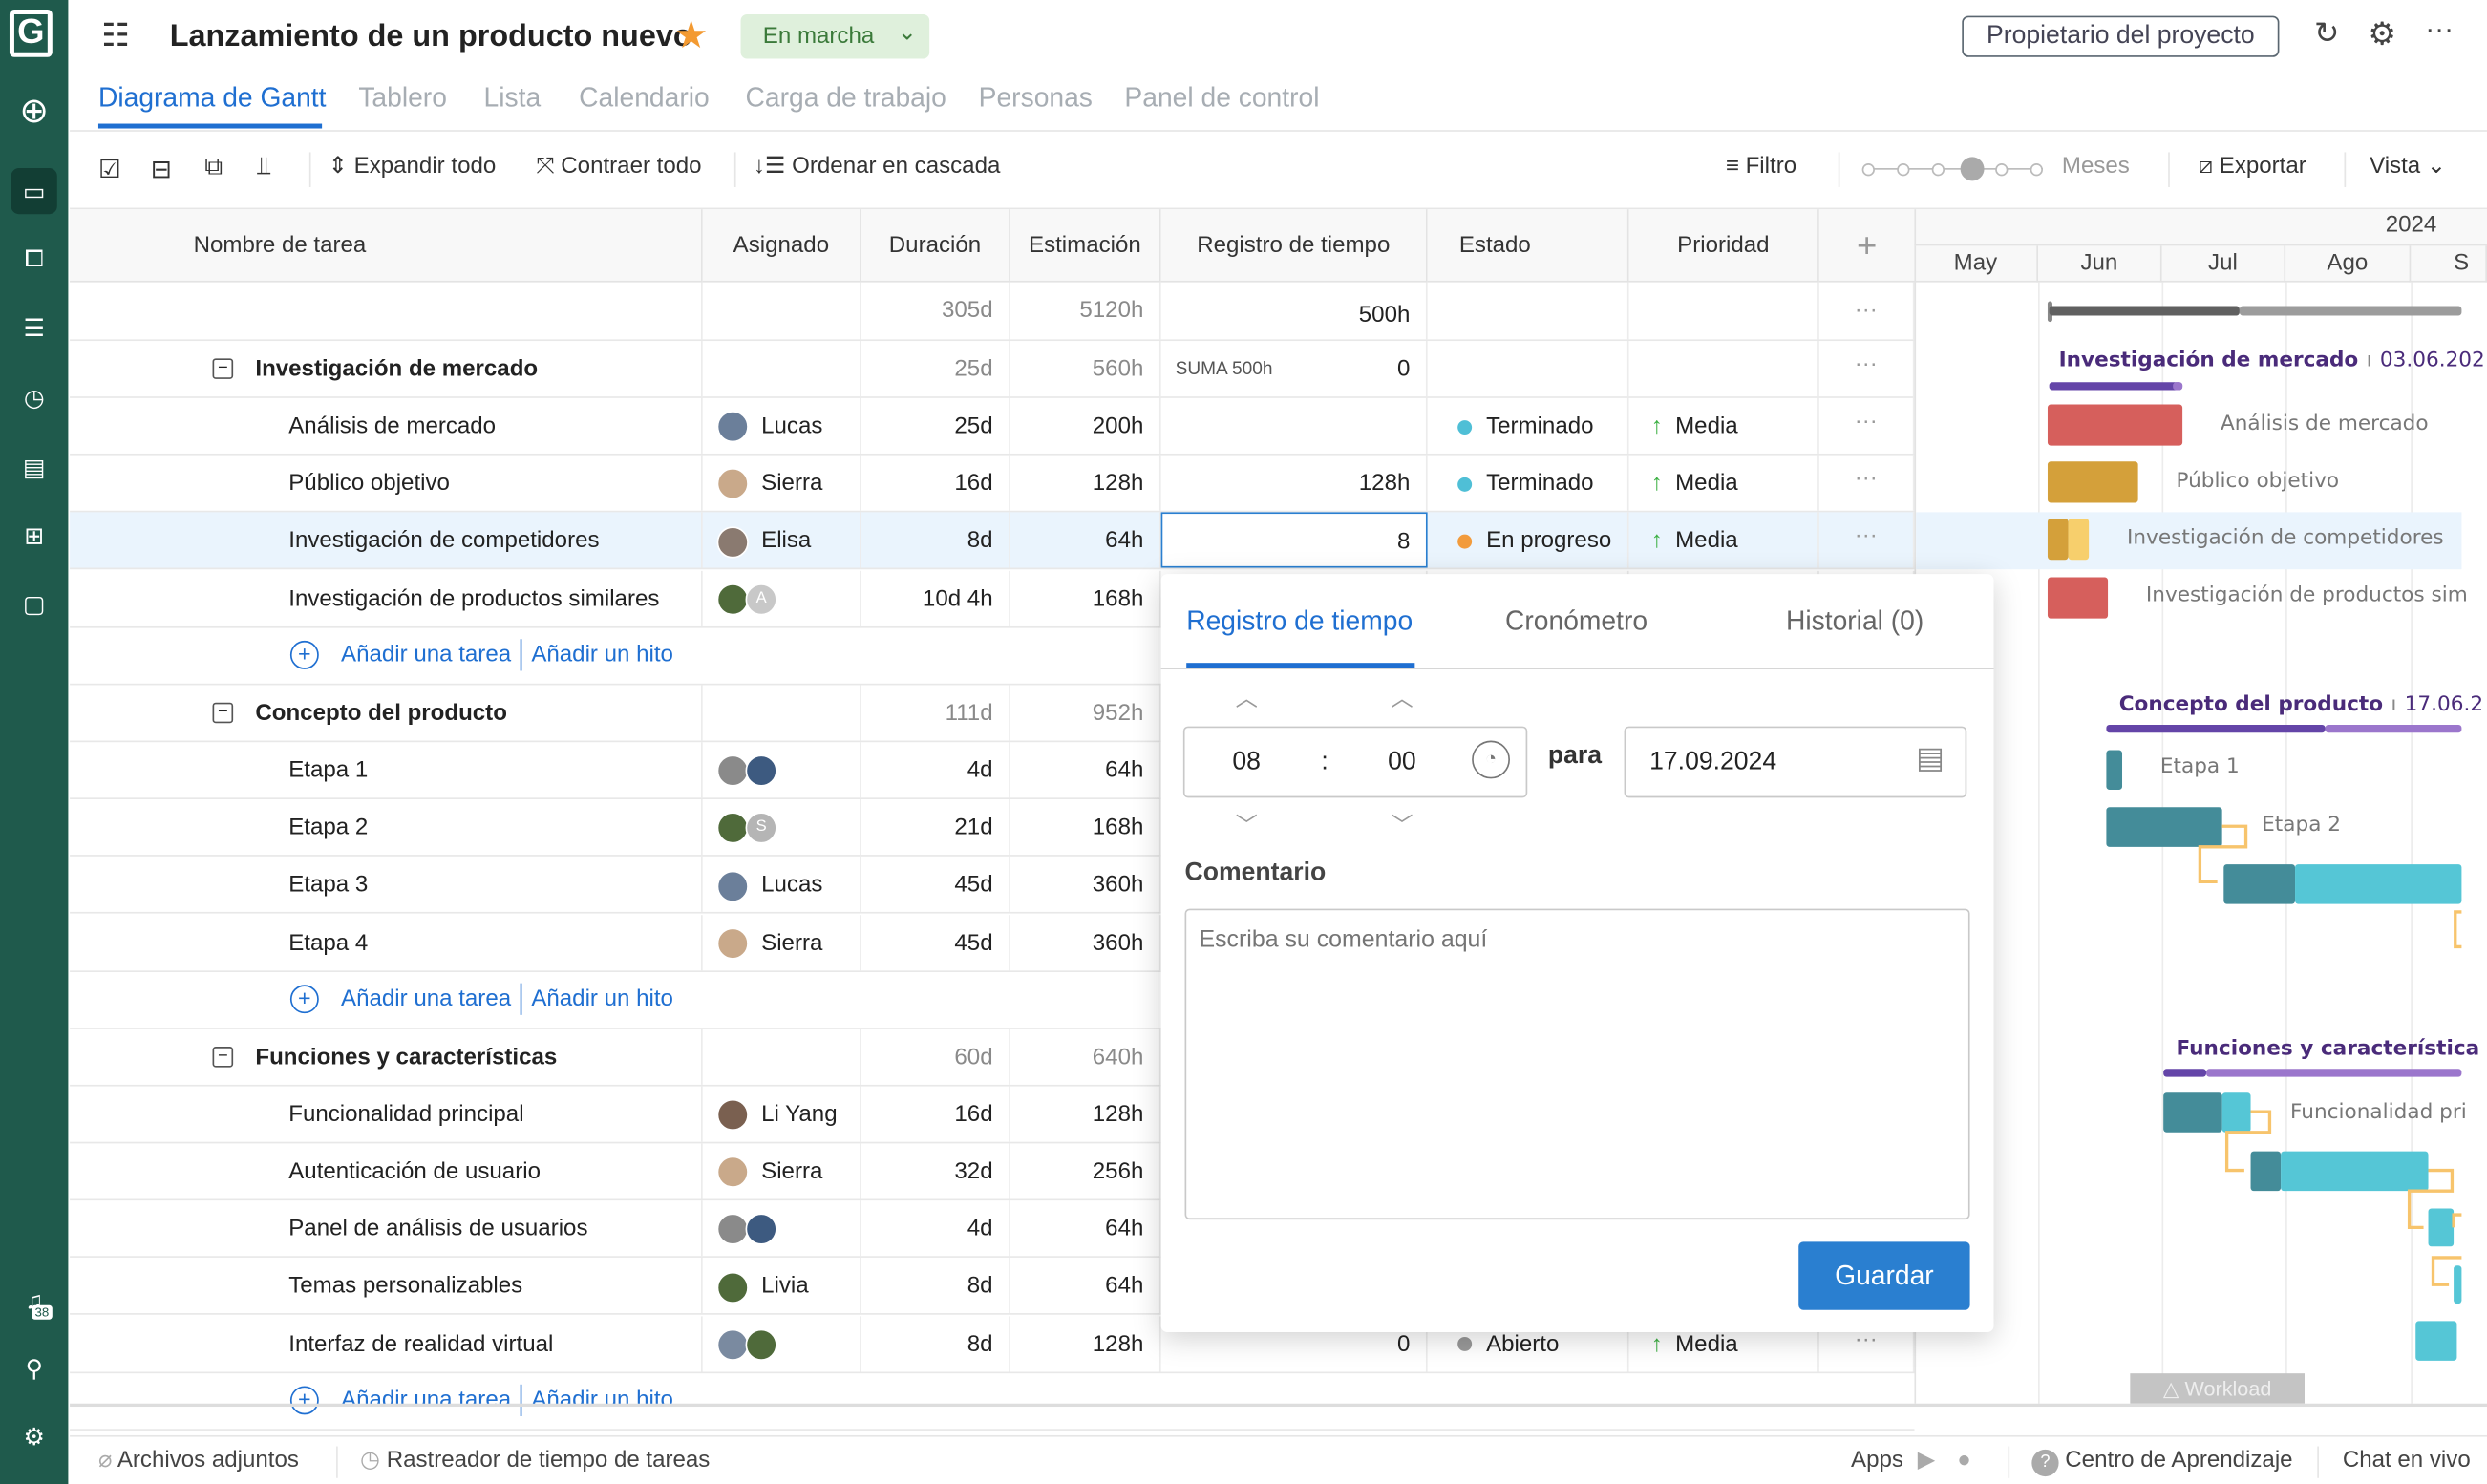  Describe the element at coordinates (1247, 698) in the screenshot. I see `hours-up-icon: ︿` at that location.